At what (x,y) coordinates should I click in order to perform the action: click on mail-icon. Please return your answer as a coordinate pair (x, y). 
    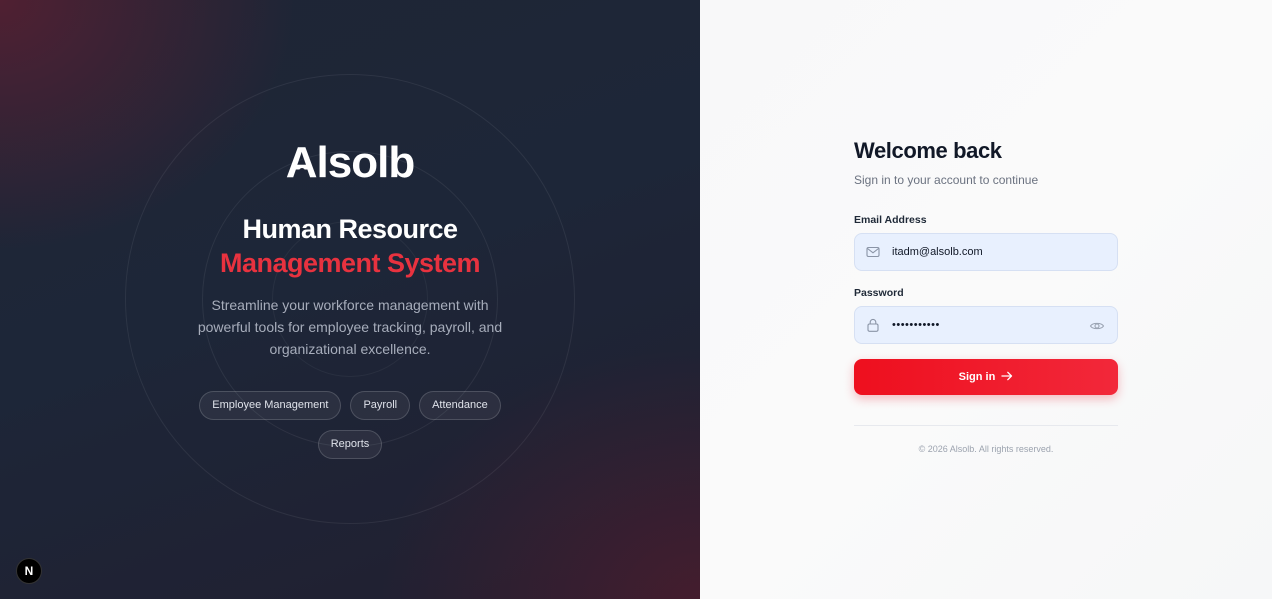
    Looking at the image, I should click on (873, 252).